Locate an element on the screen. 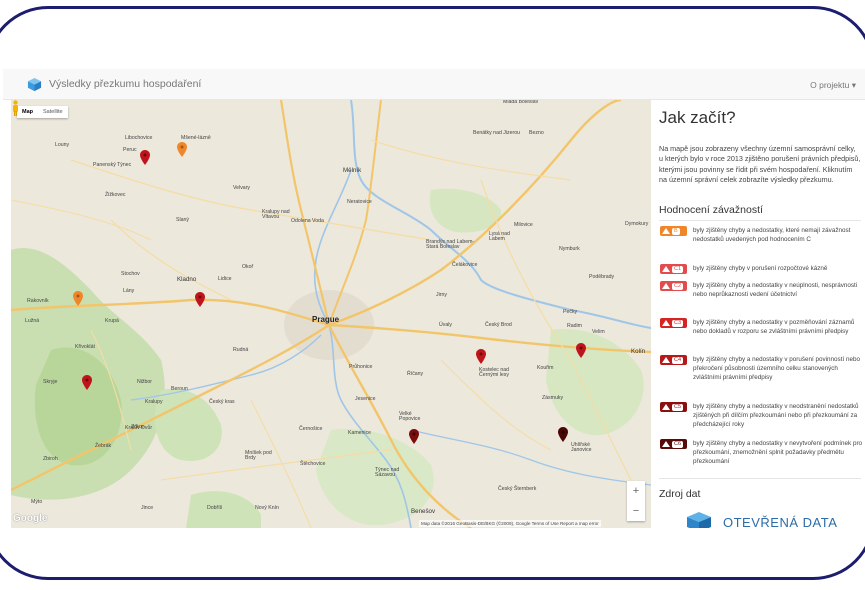  place-label: Jirny is located at coordinates (441, 295).